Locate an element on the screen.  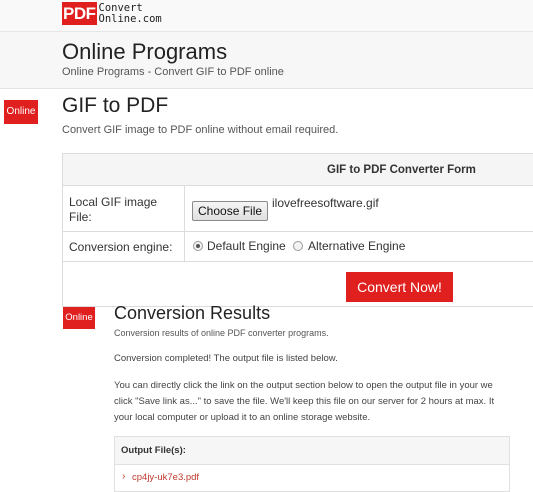
section-title: GIF to PDF is located at coordinates (115, 105).